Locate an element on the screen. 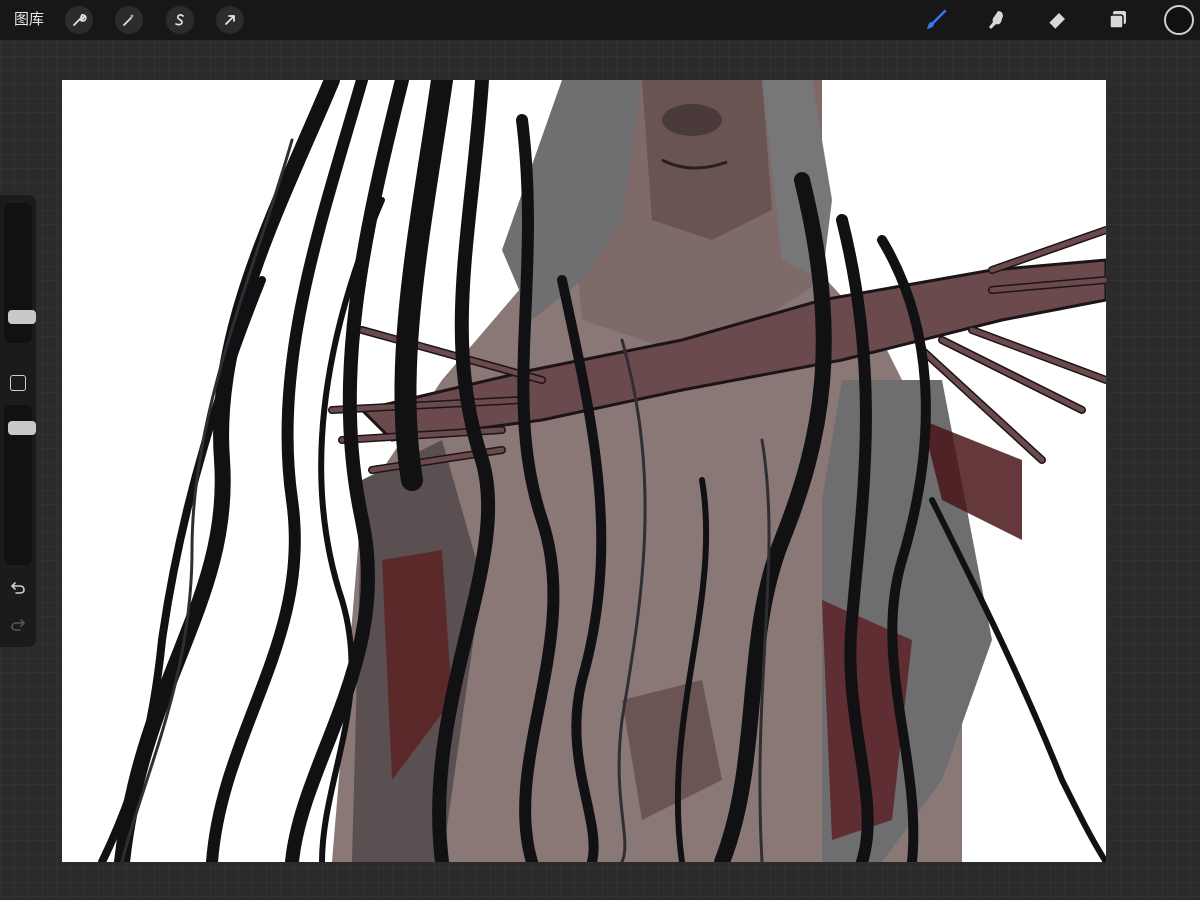  adjustments-button is located at coordinates (129, 20).